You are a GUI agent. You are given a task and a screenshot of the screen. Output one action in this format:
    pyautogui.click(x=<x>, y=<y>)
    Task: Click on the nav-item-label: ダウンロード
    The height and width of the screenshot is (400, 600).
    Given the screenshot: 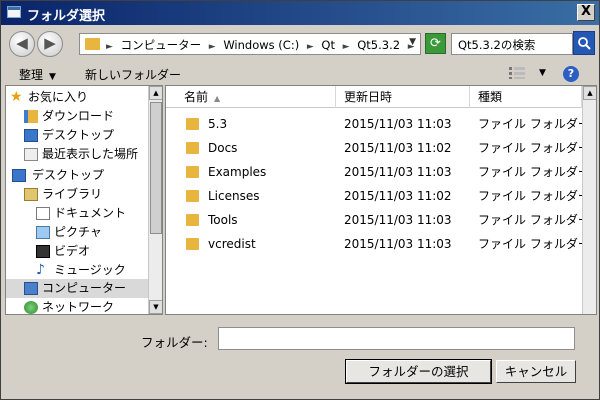 What is the action you would take?
    pyautogui.click(x=78, y=116)
    